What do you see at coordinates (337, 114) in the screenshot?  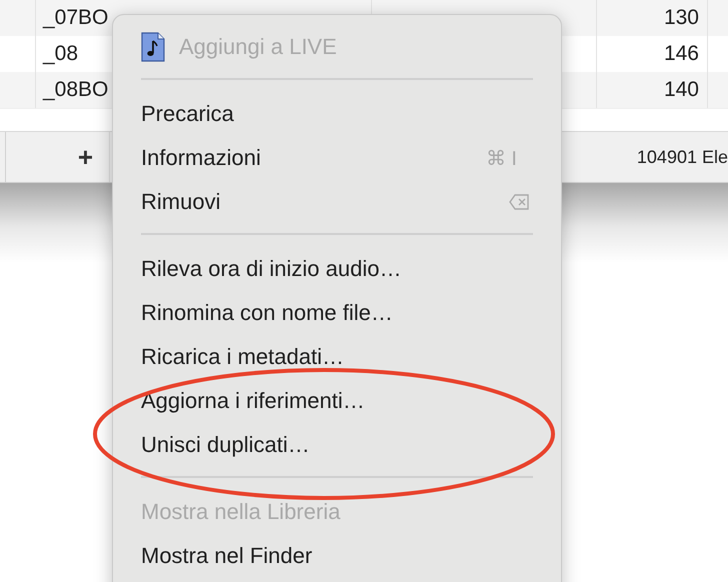 I see `menu-item: Precarica` at bounding box center [337, 114].